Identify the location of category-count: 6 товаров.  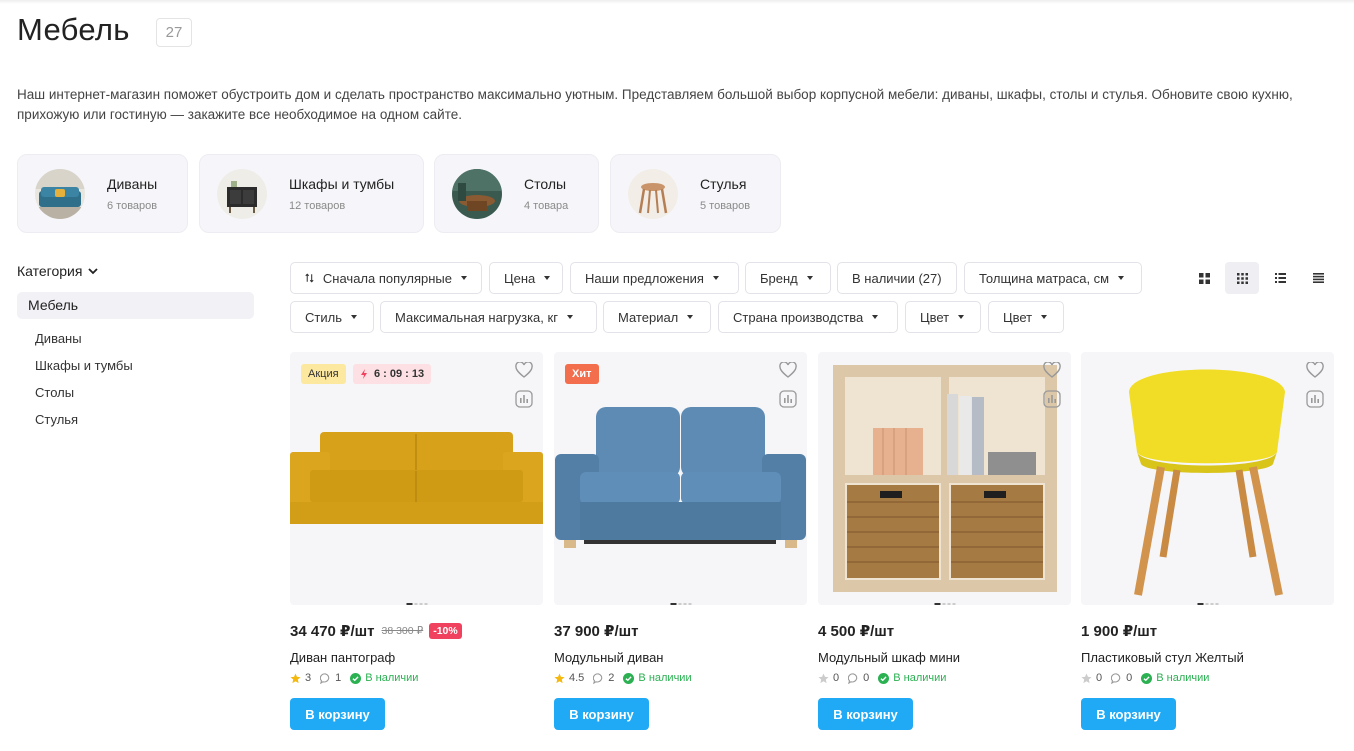
(132, 205).